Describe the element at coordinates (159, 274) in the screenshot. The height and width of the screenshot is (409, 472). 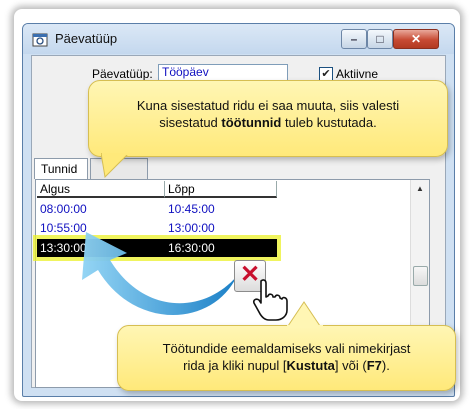
I see `curved-arrow-icon` at that location.